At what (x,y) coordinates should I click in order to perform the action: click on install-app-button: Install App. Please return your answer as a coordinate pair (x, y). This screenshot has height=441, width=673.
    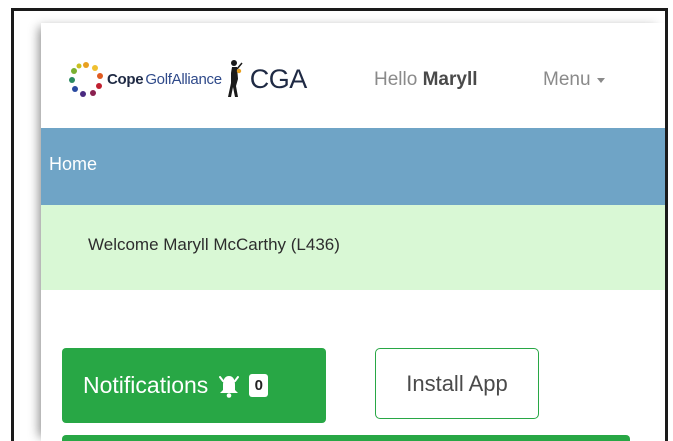
    Looking at the image, I should click on (457, 383).